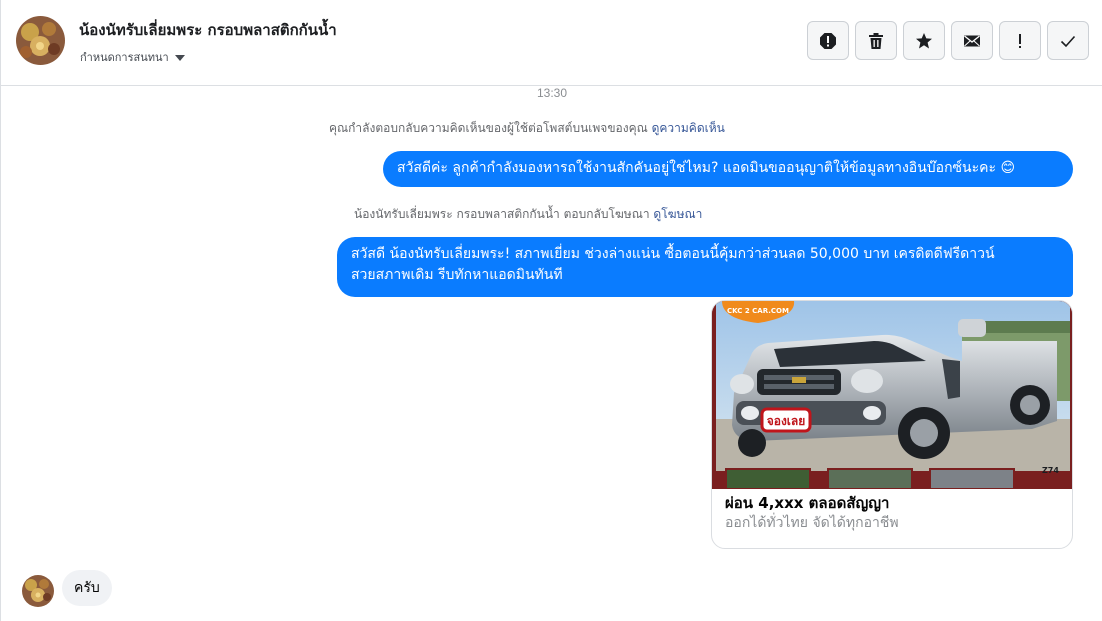 This screenshot has width=1102, height=621. What do you see at coordinates (812, 523) in the screenshot?
I see `ad-card-subtitle: ออกได้ทั่วไทย จัดได้ทุกอาชีพ` at bounding box center [812, 523].